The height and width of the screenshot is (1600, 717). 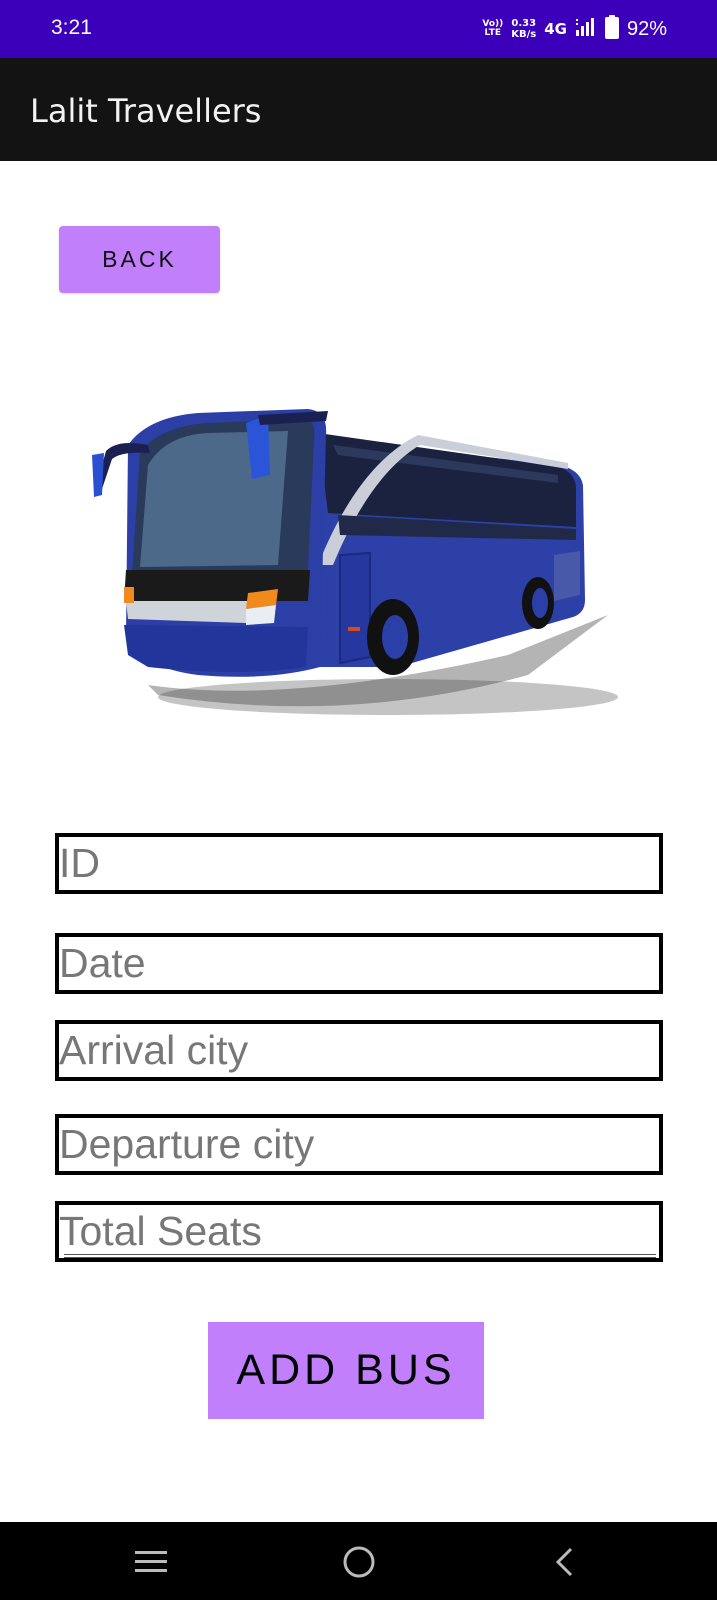 I want to click on id-input, so click(x=359, y=863).